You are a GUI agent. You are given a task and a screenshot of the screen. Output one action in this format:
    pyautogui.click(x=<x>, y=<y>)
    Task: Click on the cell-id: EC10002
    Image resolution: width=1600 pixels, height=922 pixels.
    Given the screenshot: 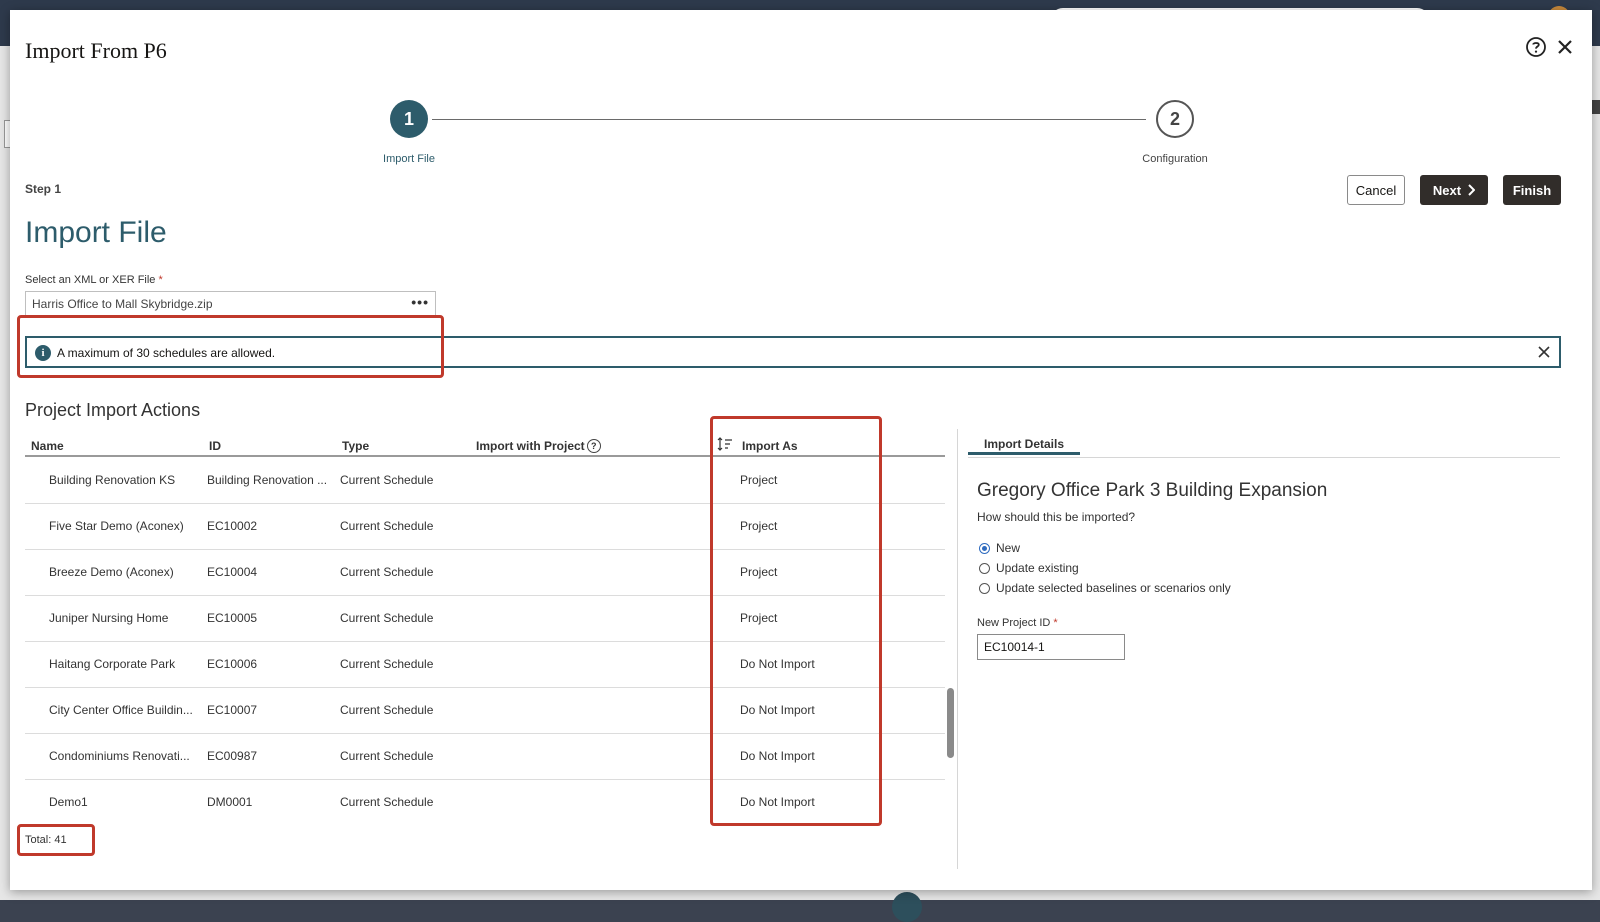 What is the action you would take?
    pyautogui.click(x=232, y=526)
    